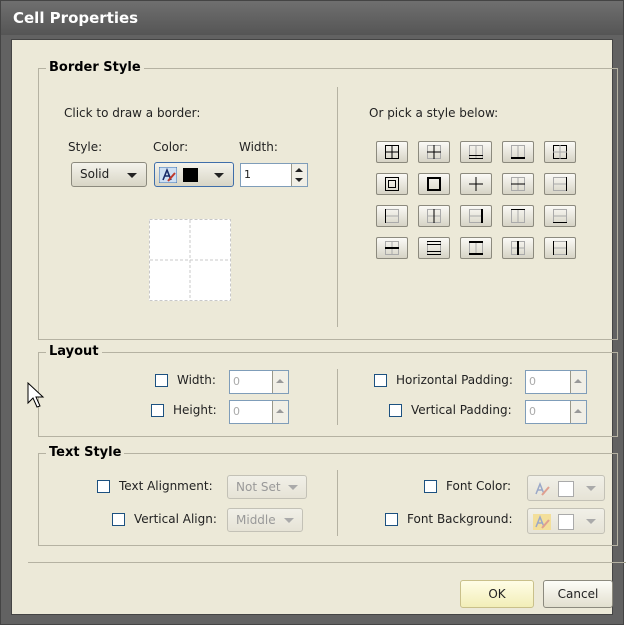 The height and width of the screenshot is (627, 626). Describe the element at coordinates (547, 411) in the screenshot. I see `vertical-padding-input` at that location.